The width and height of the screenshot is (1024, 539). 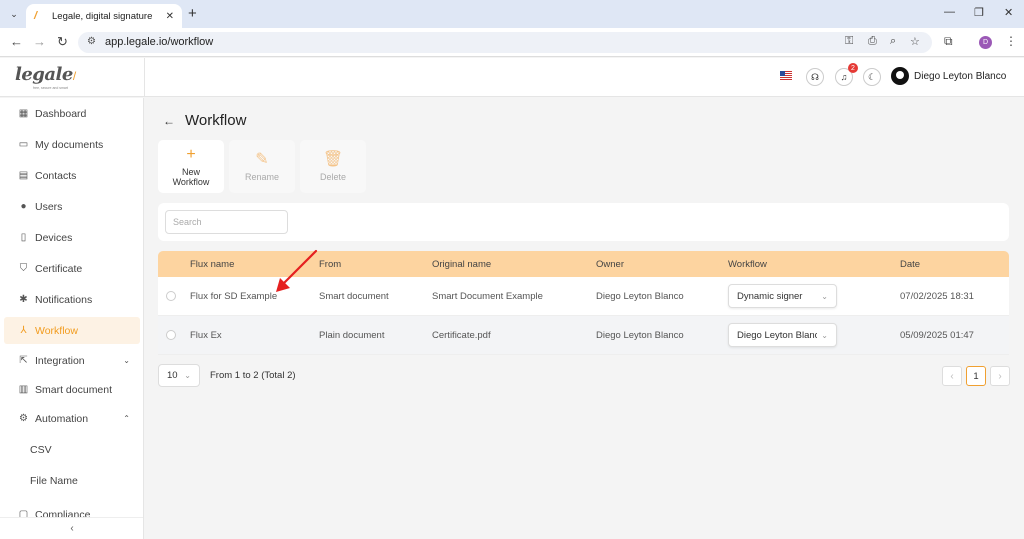 What do you see at coordinates (937, 335) in the screenshot?
I see `cell-date: 05/09/2025 01:47` at bounding box center [937, 335].